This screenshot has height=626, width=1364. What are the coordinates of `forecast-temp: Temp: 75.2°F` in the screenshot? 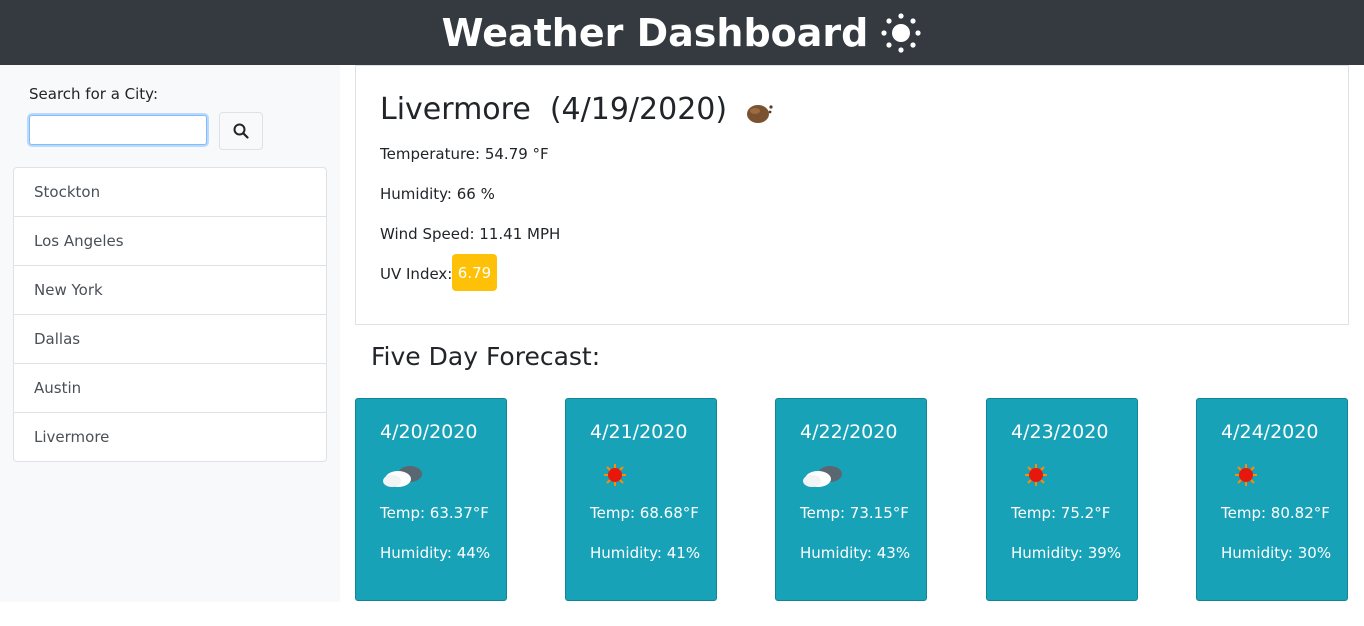 It's located at (1061, 513).